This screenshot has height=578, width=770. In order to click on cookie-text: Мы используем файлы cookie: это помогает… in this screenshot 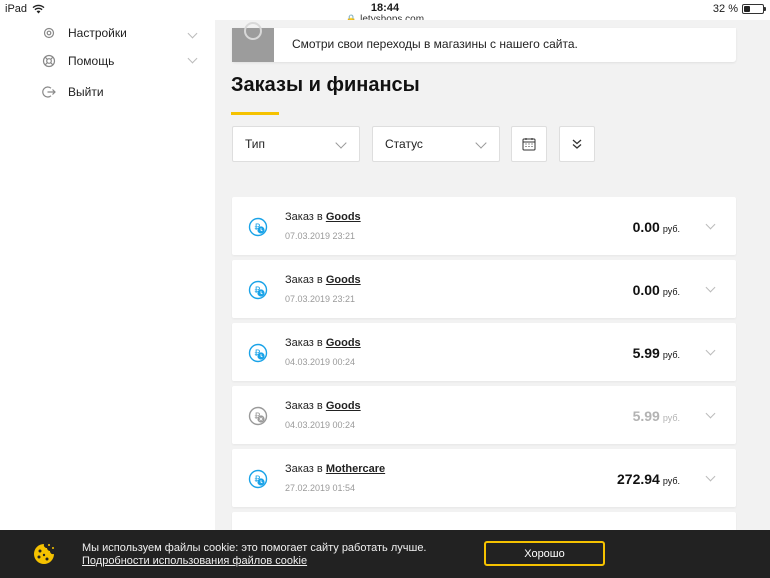, I will do `click(254, 555)`.